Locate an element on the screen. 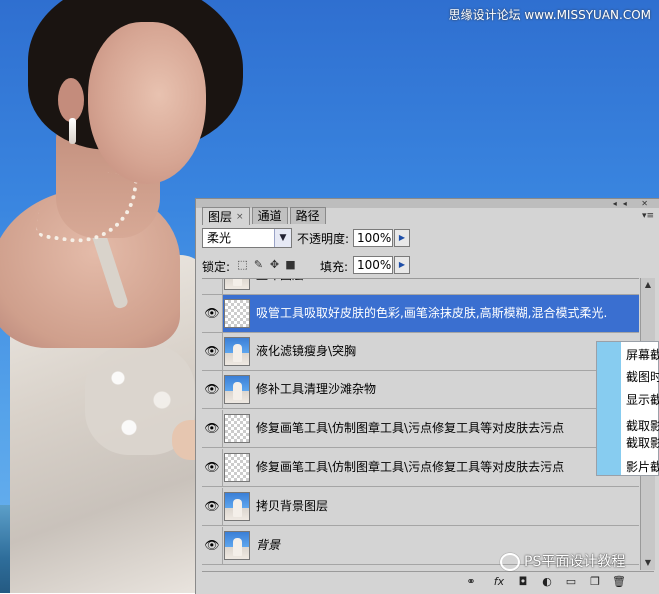 Image resolution: width=659 pixels, height=594 pixels. layer-row: 👁 液化滤镜瘦身\突胸 is located at coordinates (420, 352).